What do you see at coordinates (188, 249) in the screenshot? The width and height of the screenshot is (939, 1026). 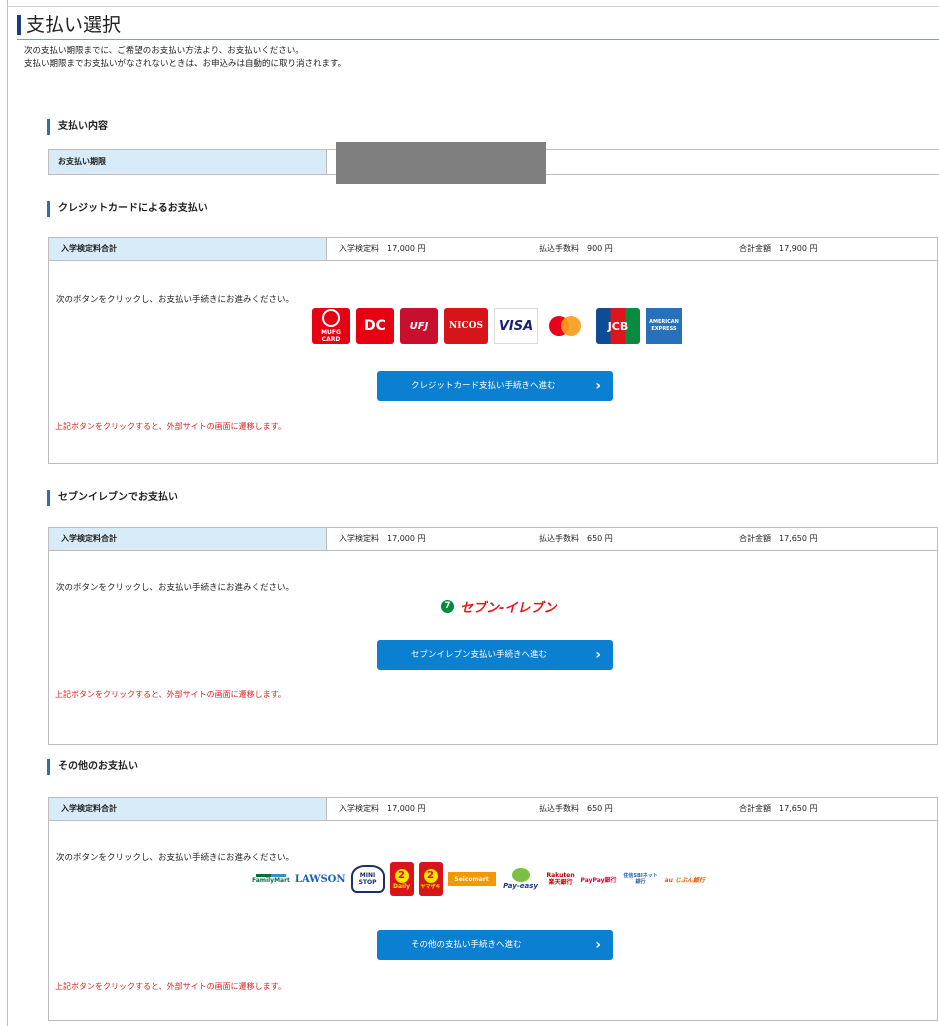 I see `credit-summary-label: 入学検定料合計` at bounding box center [188, 249].